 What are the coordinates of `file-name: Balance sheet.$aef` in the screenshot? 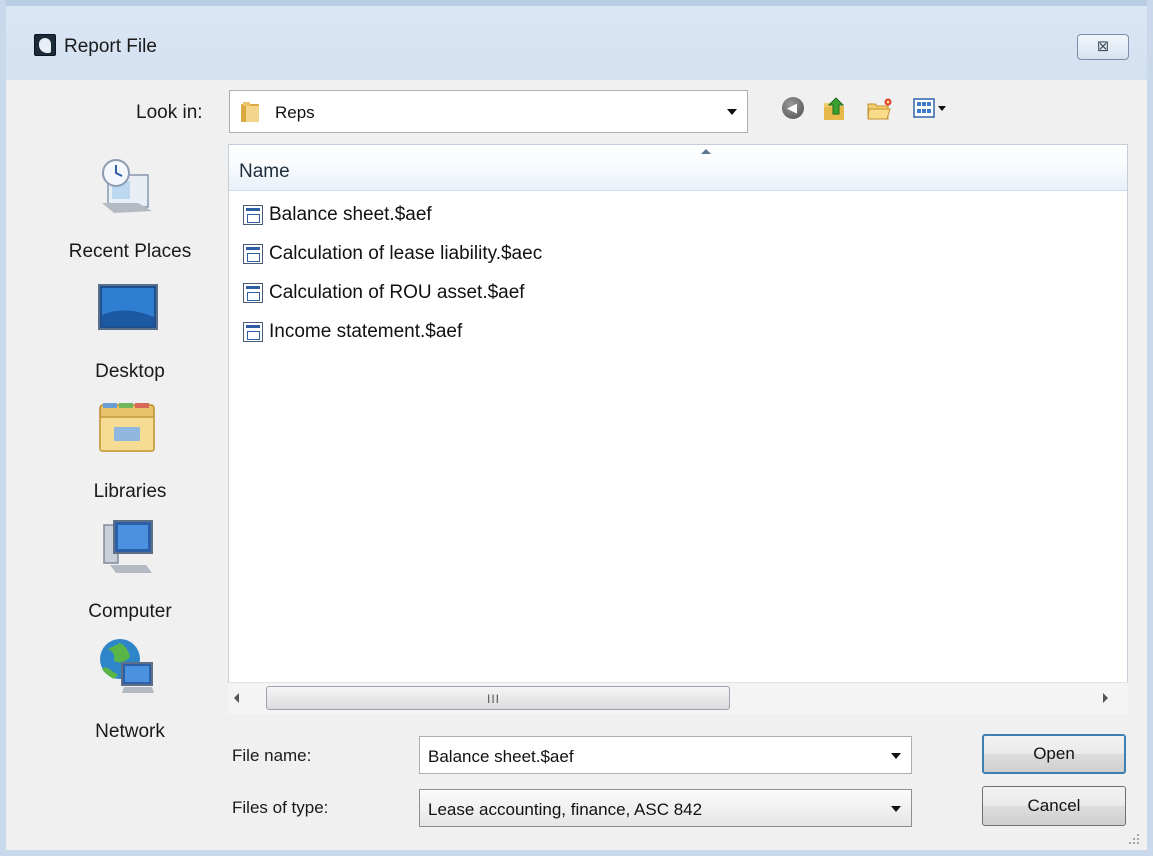 It's located at (350, 214).